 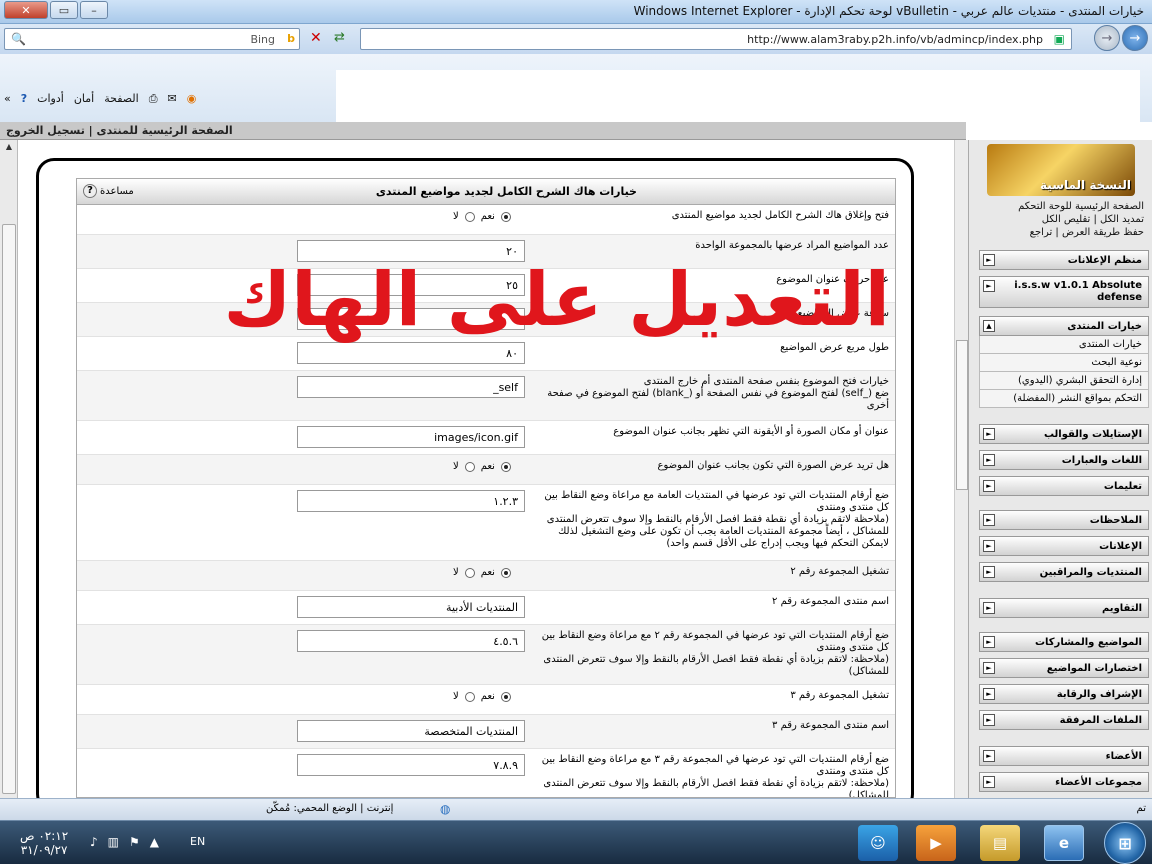 I want to click on network-icon: ▥, so click(x=113, y=842).